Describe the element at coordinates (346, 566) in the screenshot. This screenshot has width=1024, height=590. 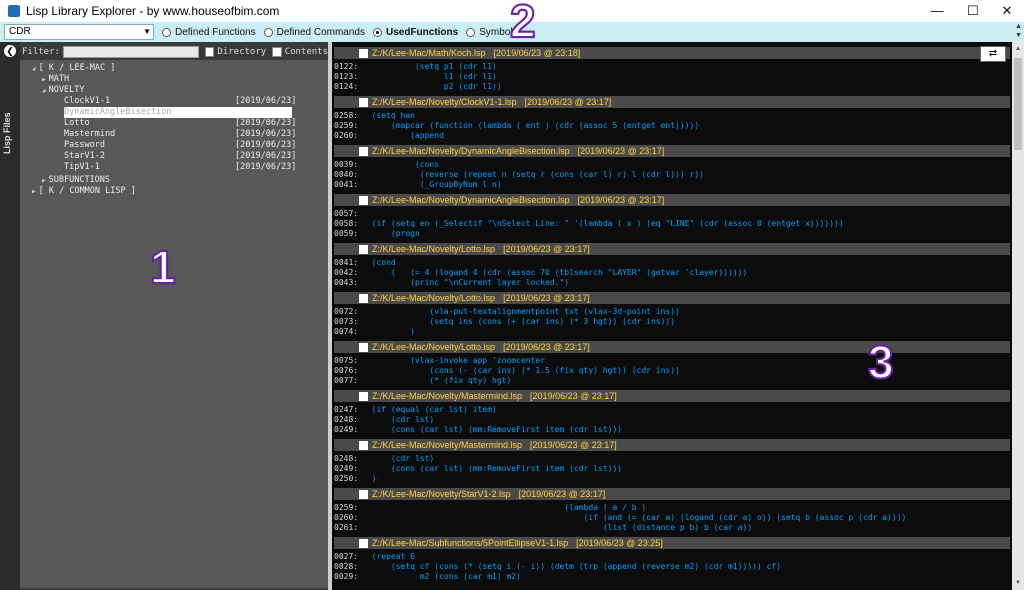
I see `line-number: 0028:` at that location.